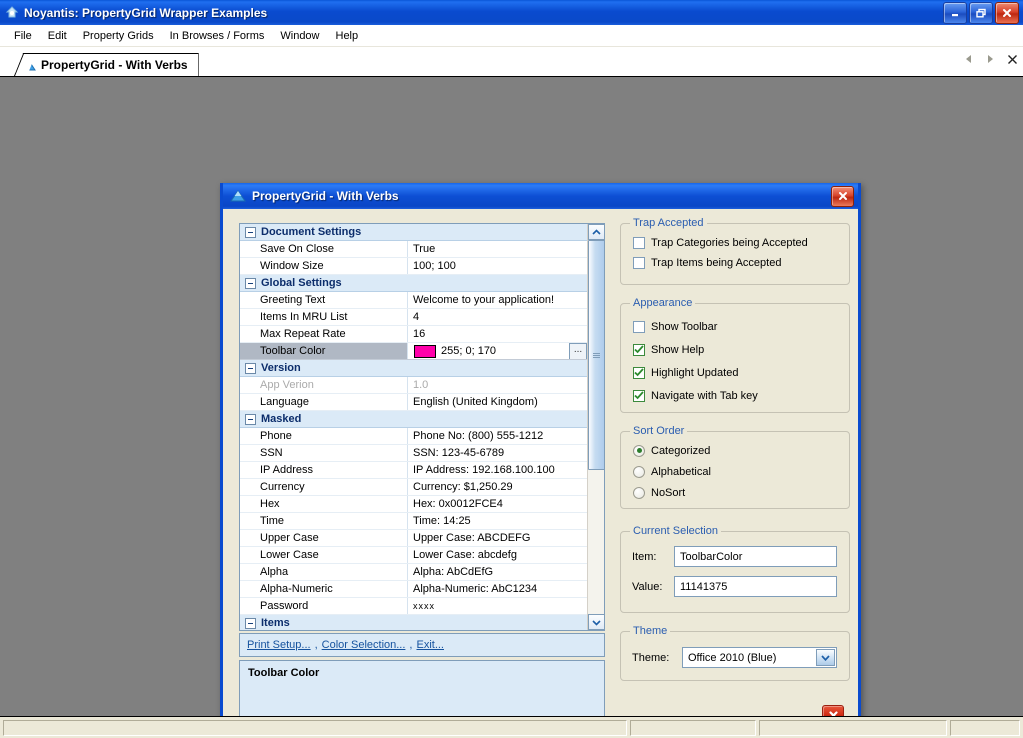  Describe the element at coordinates (324, 300) in the screenshot. I see `property-name: Greeting Text` at that location.